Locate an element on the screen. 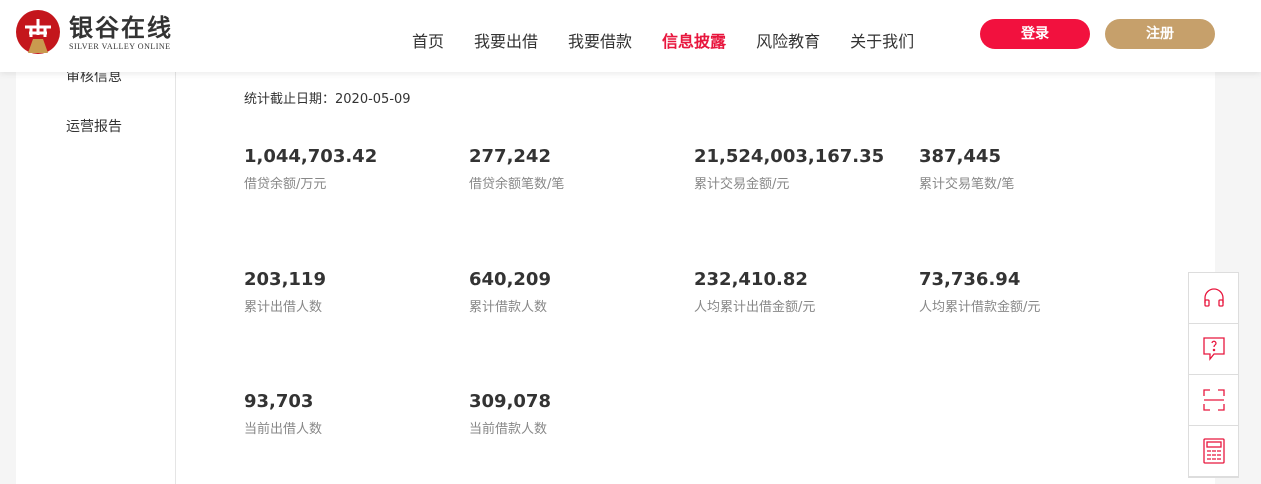 This screenshot has width=1261, height=484. customer-service-button is located at coordinates (1213, 298).